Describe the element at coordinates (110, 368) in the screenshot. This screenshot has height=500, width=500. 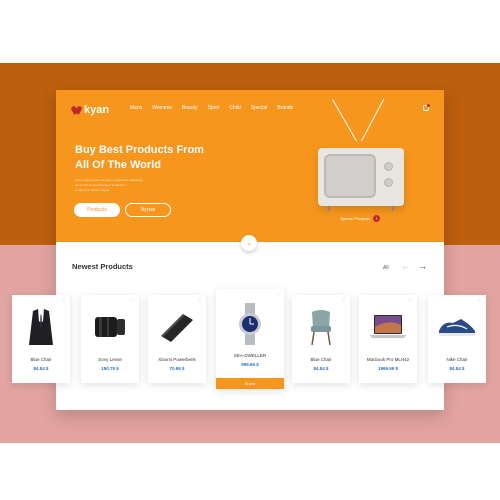
I see `product-price: 150.75 $` at that location.